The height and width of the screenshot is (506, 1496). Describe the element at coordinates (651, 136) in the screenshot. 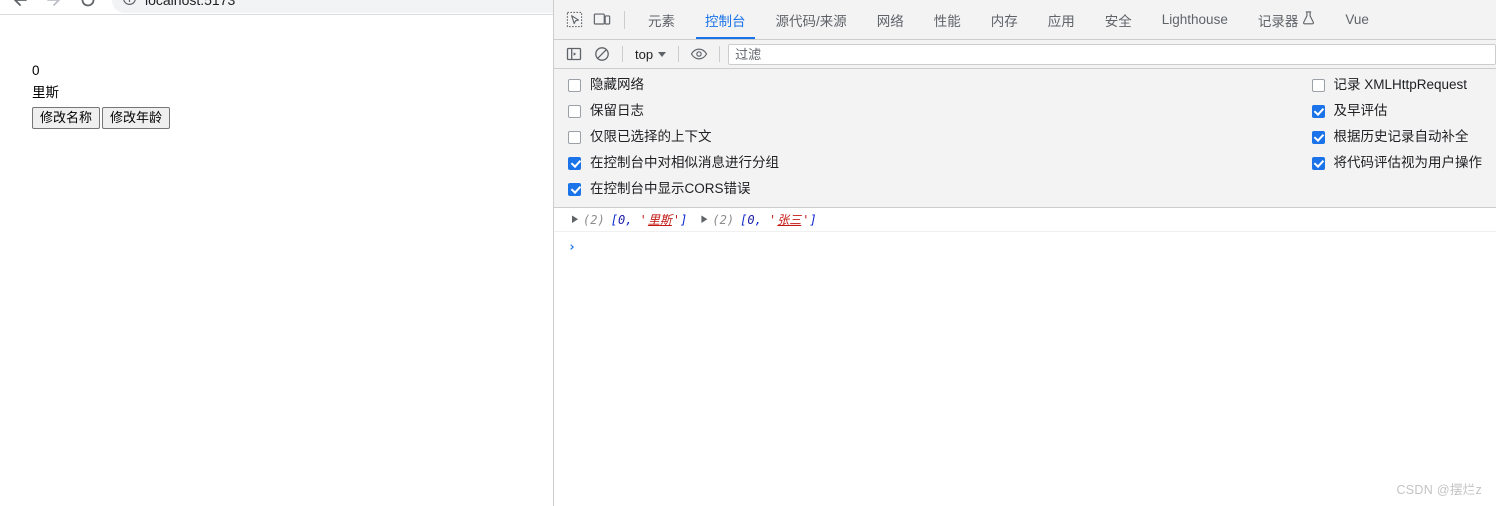

I see `setting-selected-context-only-label: 仅限已选择的上下文` at that location.